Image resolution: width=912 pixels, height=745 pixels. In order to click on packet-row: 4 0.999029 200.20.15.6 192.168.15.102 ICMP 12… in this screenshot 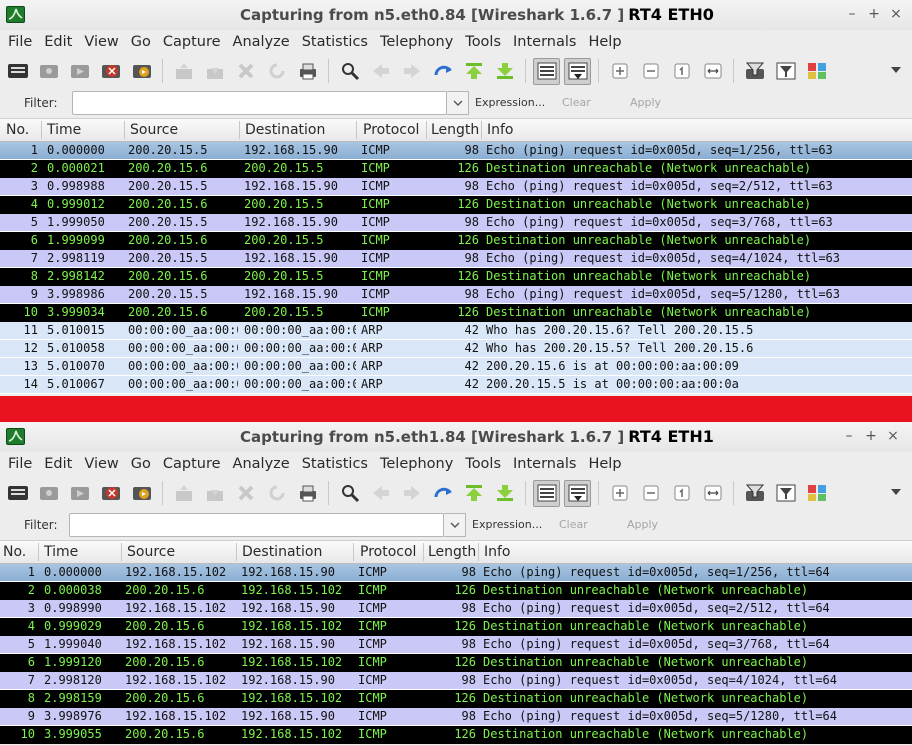, I will do `click(456, 627)`.